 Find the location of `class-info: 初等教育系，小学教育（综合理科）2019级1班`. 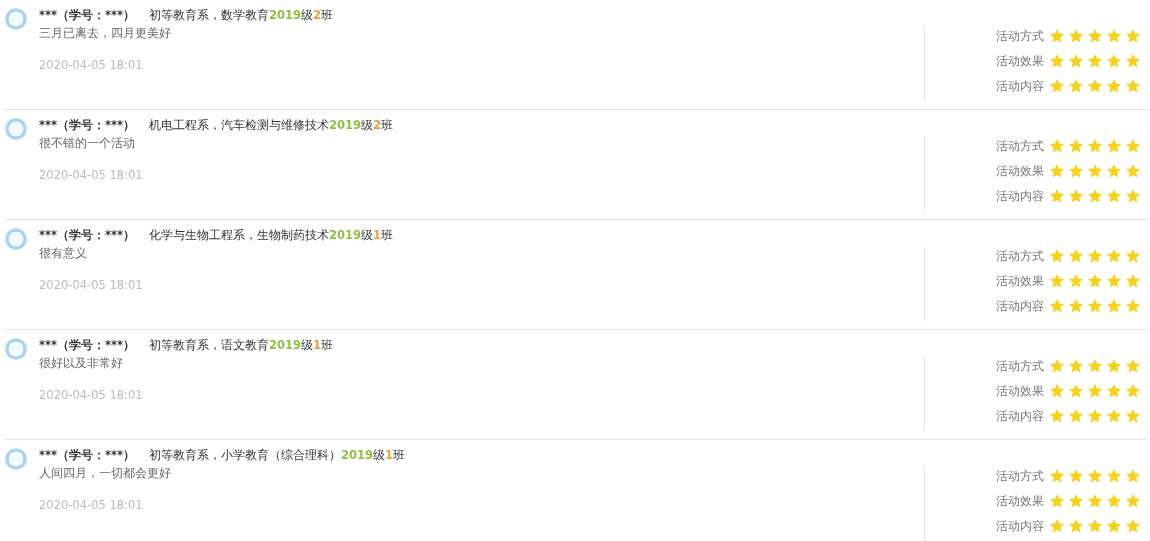

class-info: 初等教育系，小学教育（综合理科）2019级1班 is located at coordinates (277, 455).